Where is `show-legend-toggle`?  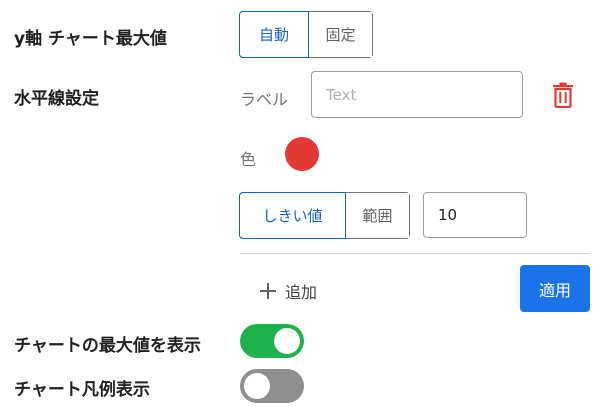 show-legend-toggle is located at coordinates (272, 386).